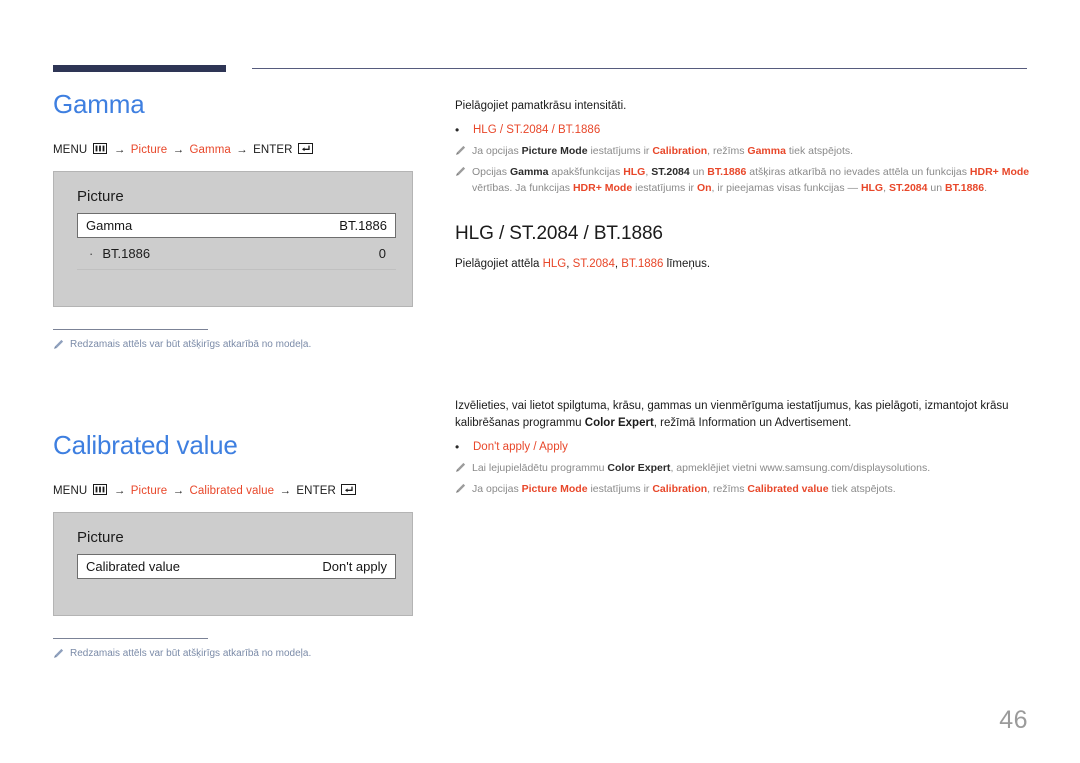 This screenshot has width=1080, height=763. What do you see at coordinates (236, 254) in the screenshot?
I see `osd-subrow-bt1886: BT.1886 0` at bounding box center [236, 254].